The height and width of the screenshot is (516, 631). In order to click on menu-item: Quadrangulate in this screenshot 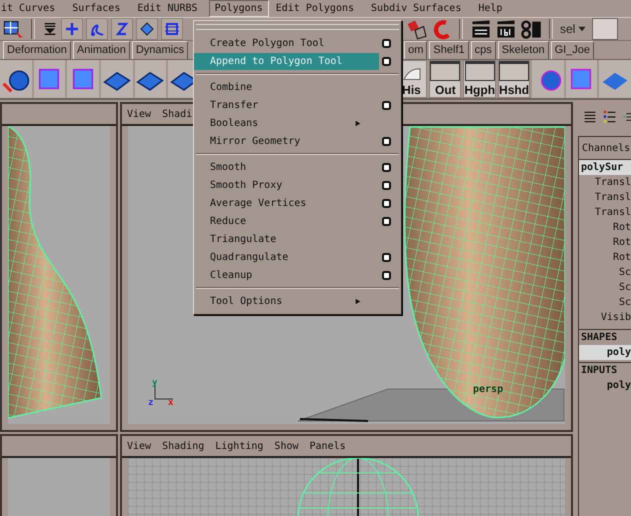, I will do `click(286, 257)`.